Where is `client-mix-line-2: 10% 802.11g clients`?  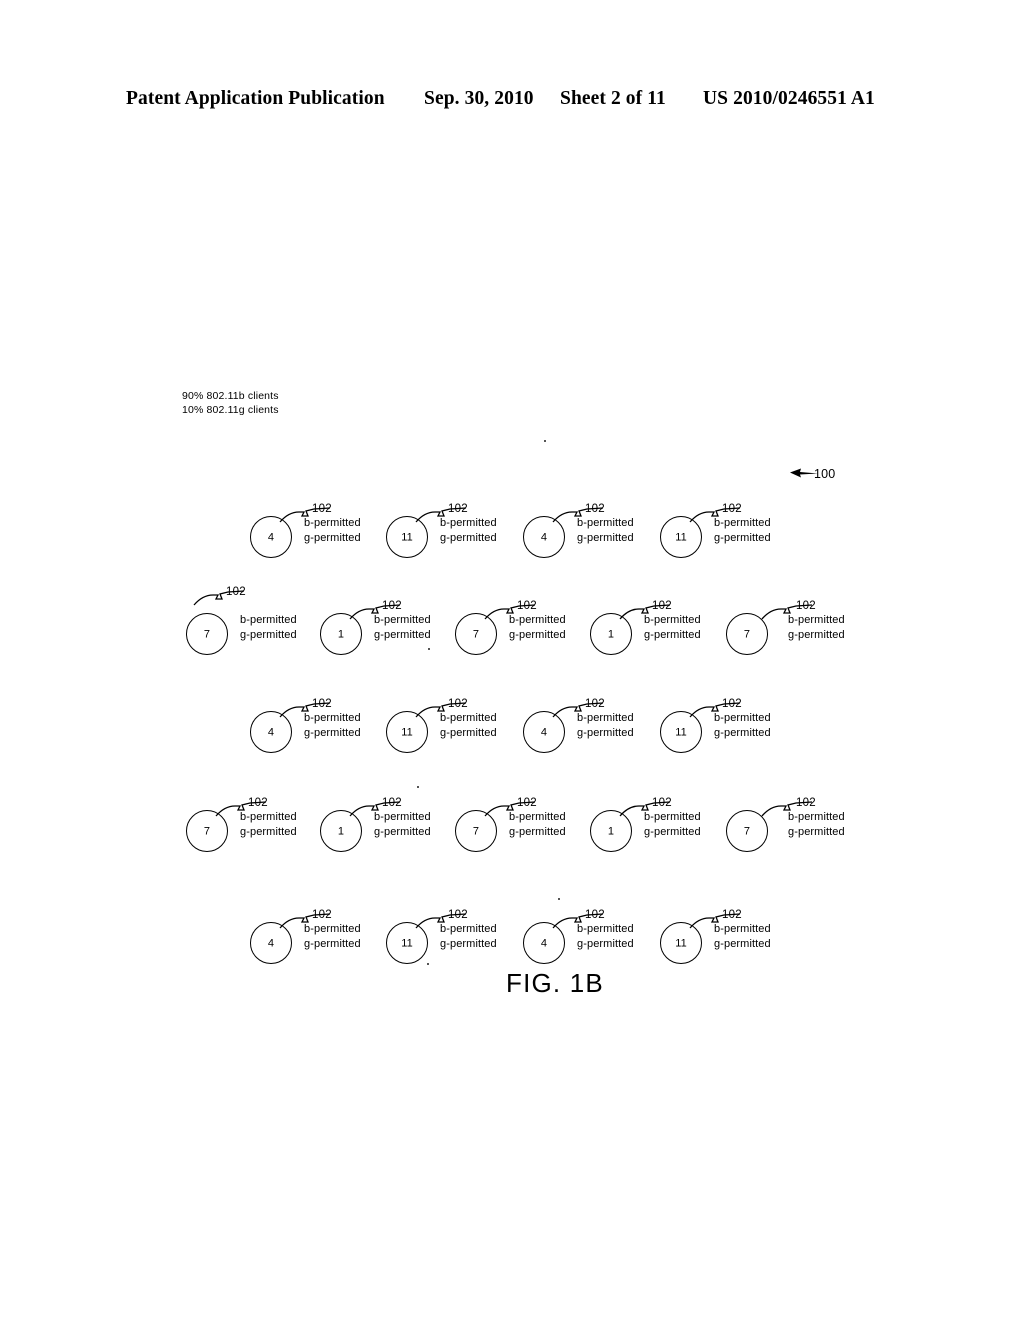 client-mix-line-2: 10% 802.11g clients is located at coordinates (230, 409).